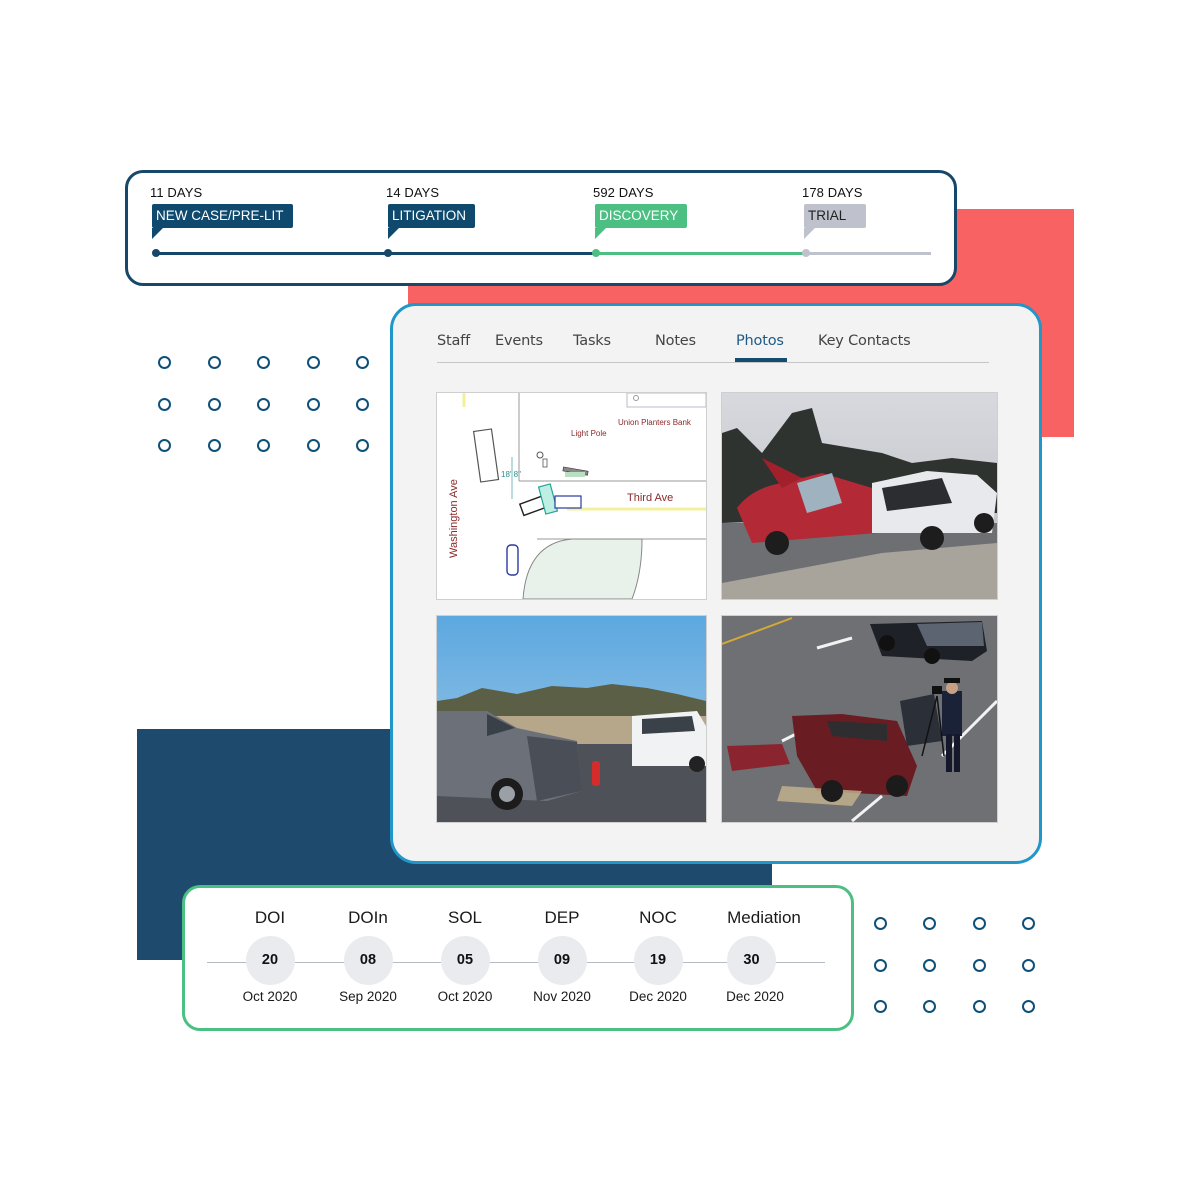 This screenshot has width=1200, height=1200. I want to click on phase-progress-line-upcoming, so click(868, 253).